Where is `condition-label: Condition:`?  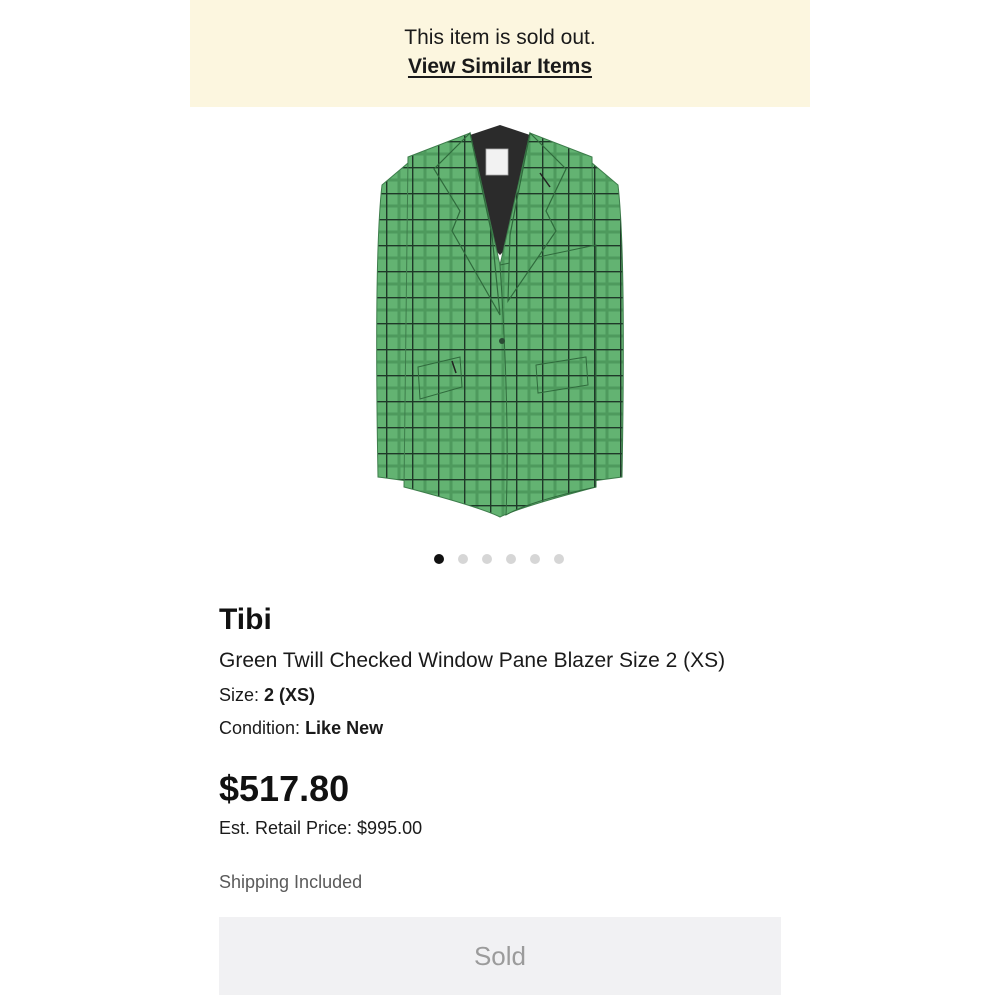 condition-label: Condition: is located at coordinates (262, 728).